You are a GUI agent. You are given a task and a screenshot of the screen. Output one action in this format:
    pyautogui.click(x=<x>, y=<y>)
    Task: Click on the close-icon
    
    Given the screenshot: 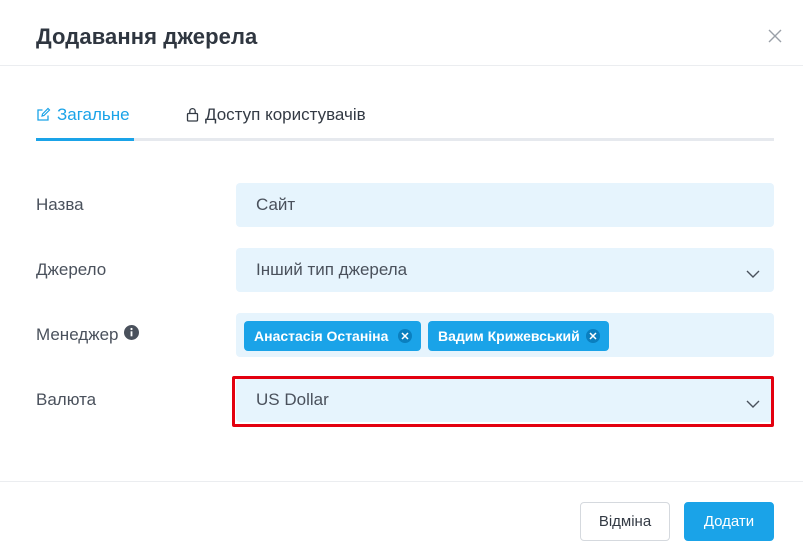 What is the action you would take?
    pyautogui.click(x=775, y=36)
    